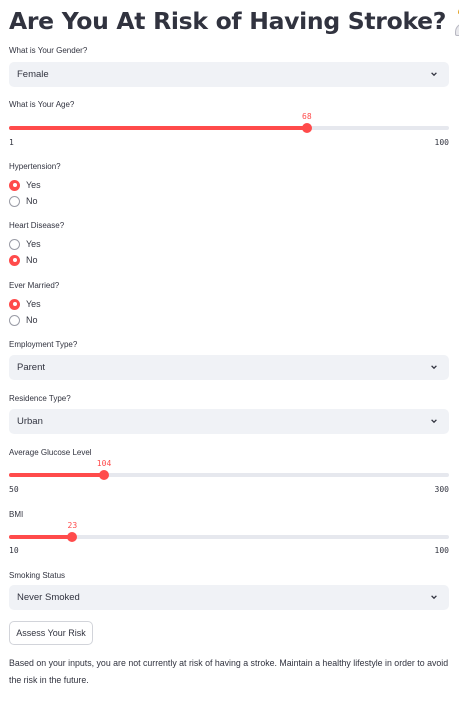 This screenshot has width=459, height=701. Describe the element at coordinates (23, 201) in the screenshot. I see `hypertension-option-no: No` at that location.